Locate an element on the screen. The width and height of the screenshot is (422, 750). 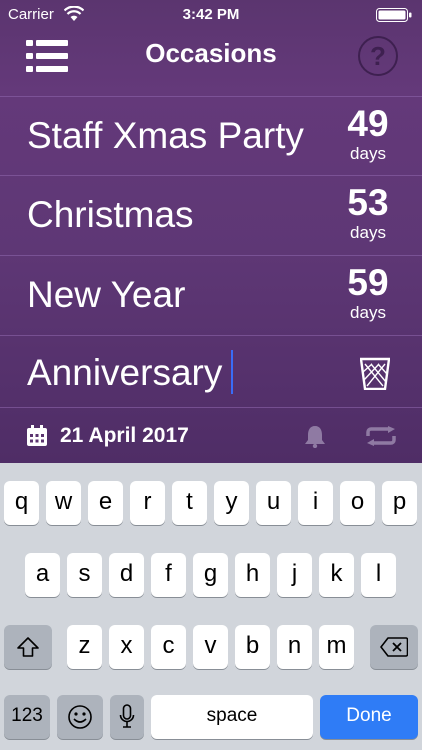
bell-icon is located at coordinates (315, 436).